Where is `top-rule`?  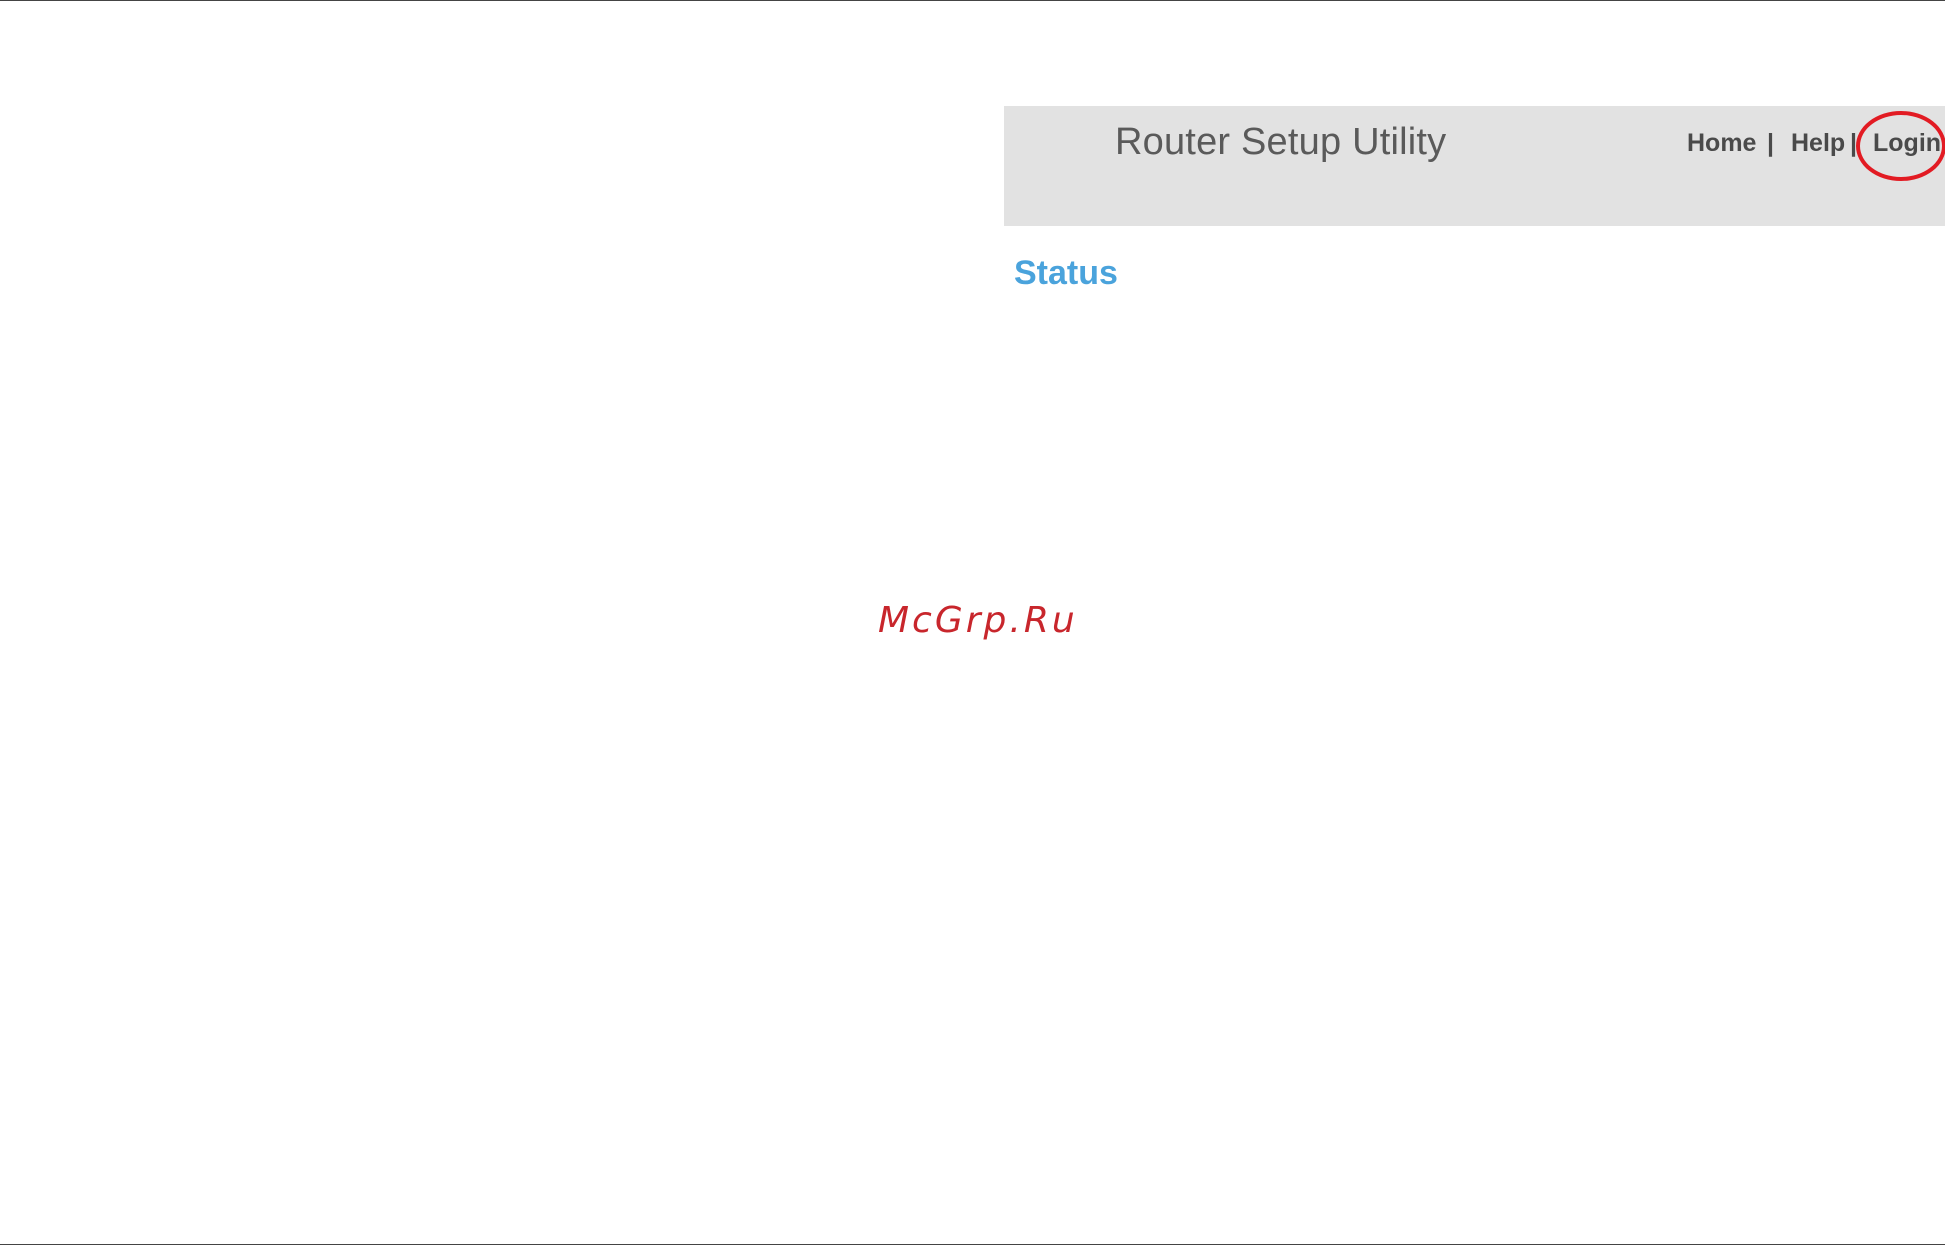 top-rule is located at coordinates (972, 0).